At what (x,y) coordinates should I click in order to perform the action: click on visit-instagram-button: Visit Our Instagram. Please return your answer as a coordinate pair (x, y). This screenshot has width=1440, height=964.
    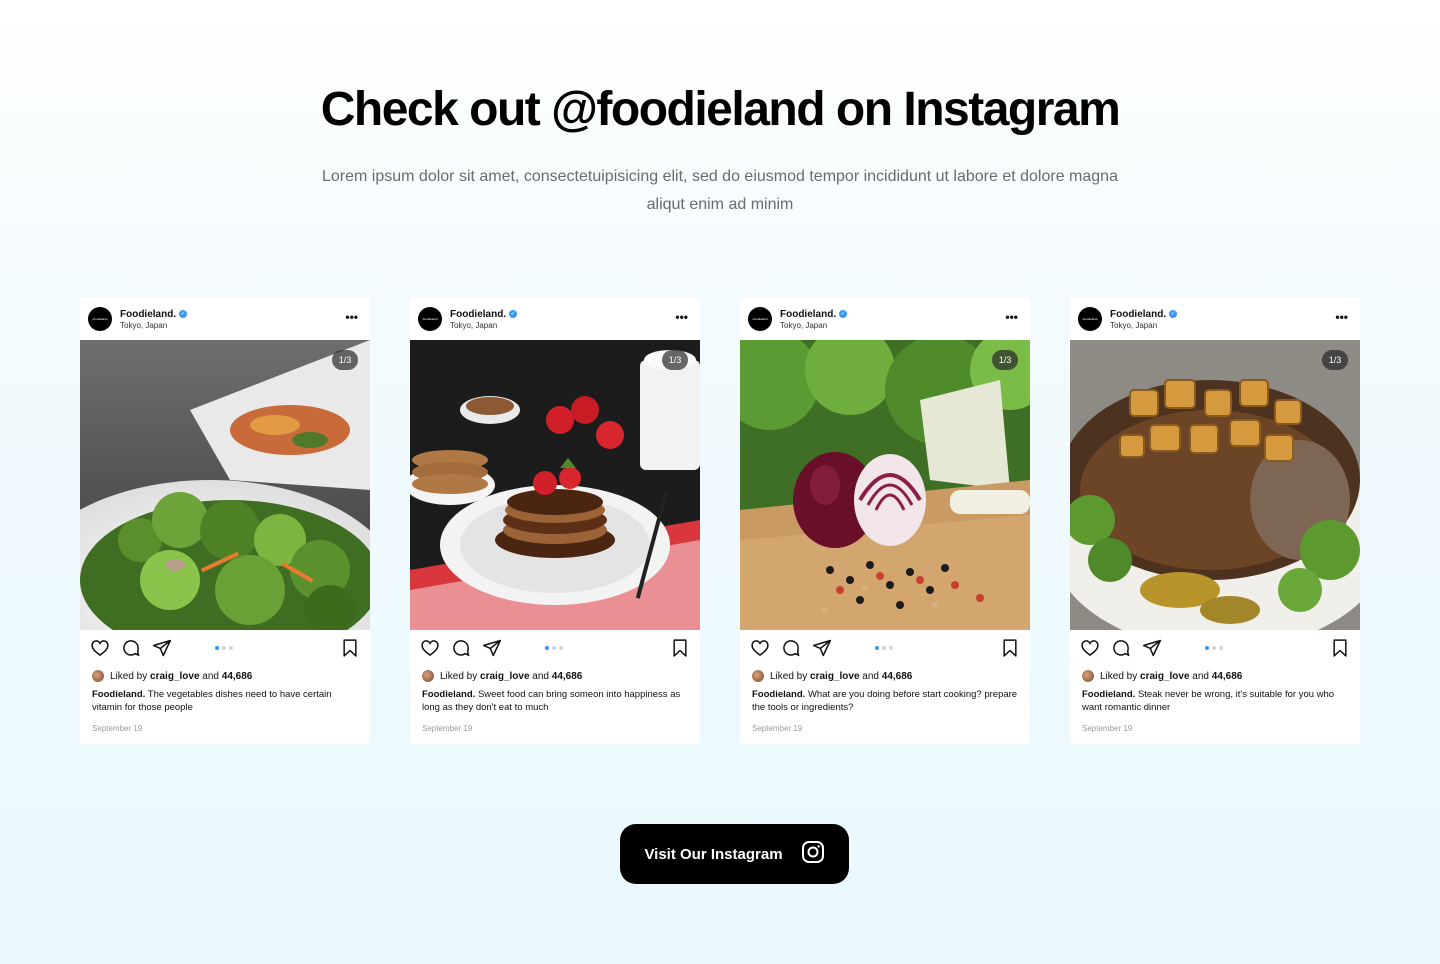
    Looking at the image, I should click on (734, 854).